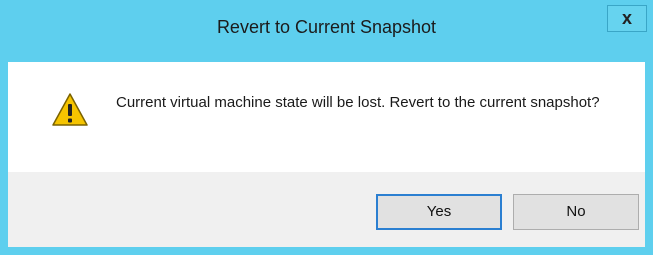 This screenshot has width=653, height=255. I want to click on dialog-title: Revert to Current Snapshot, so click(326, 27).